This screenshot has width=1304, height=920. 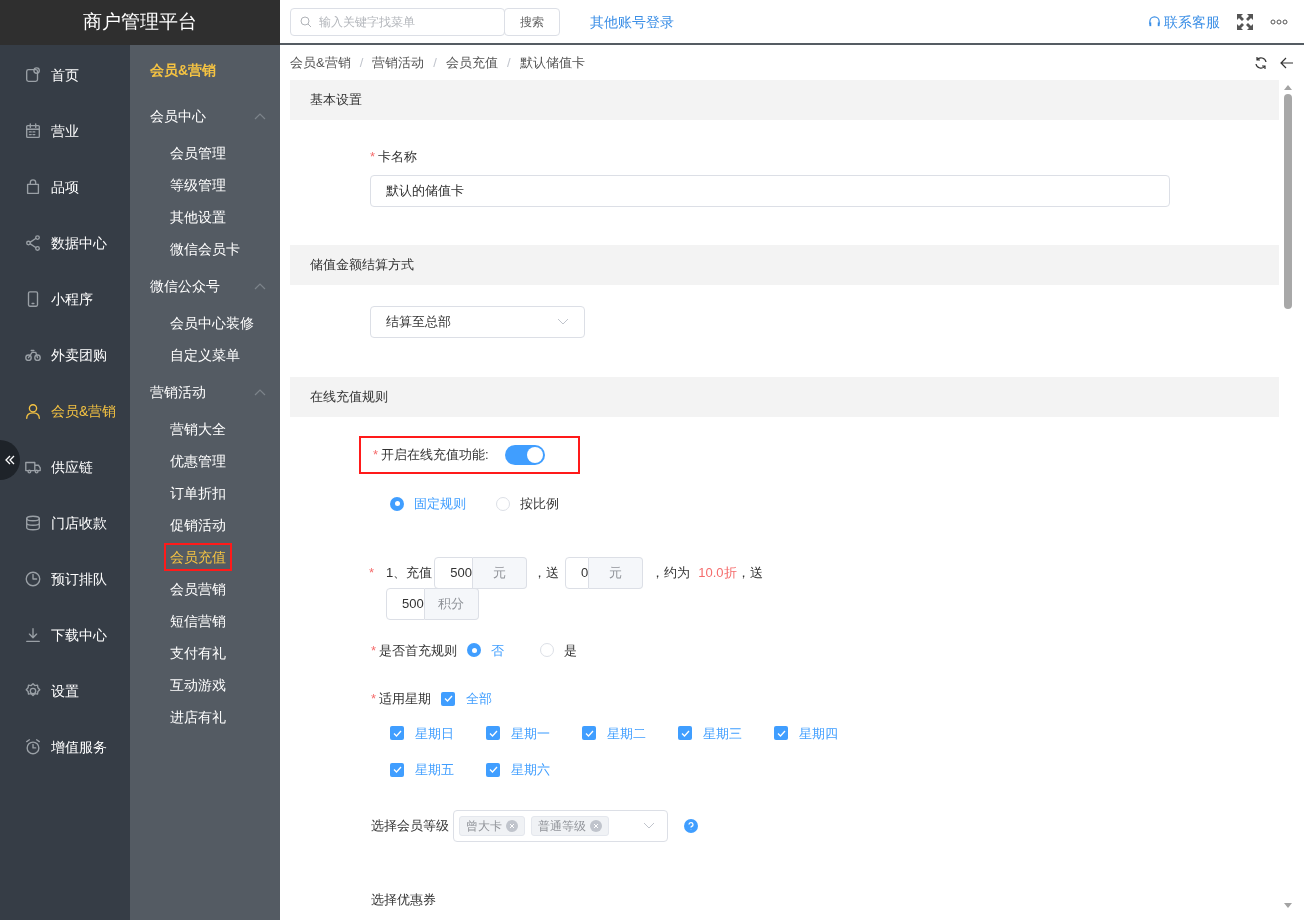 What do you see at coordinates (632, 21) in the screenshot?
I see `other-account-link: 其他账号登录` at bounding box center [632, 21].